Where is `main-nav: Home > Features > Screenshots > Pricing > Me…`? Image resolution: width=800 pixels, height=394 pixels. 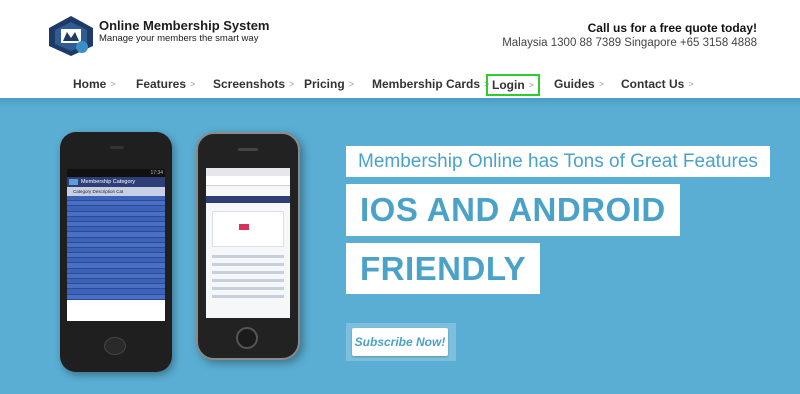
main-nav: Home > Features > Screenshots > Pricing > Me… is located at coordinates (400, 85).